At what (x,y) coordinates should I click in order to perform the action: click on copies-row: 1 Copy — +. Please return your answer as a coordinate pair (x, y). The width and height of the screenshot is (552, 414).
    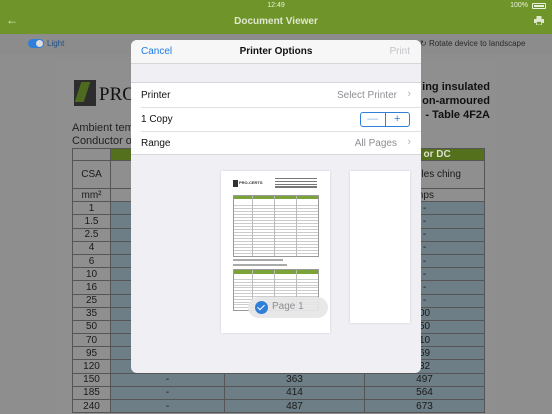
    Looking at the image, I should click on (276, 119).